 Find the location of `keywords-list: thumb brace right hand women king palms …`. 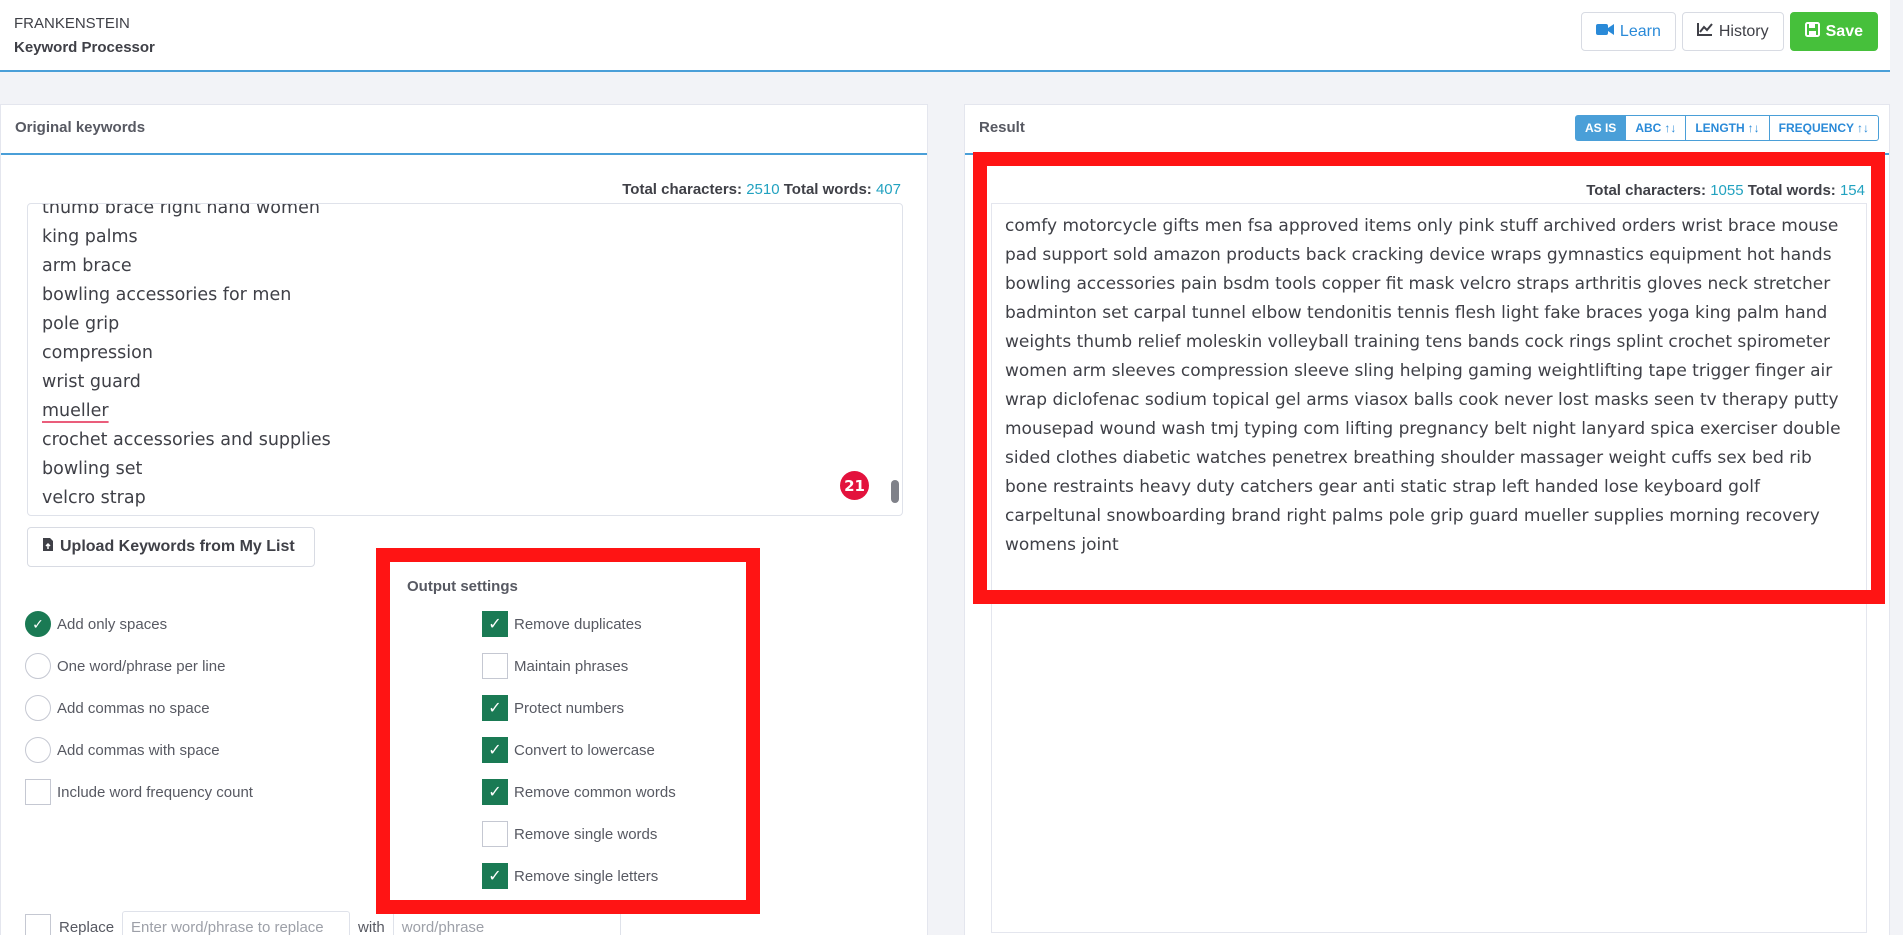

keywords-list: thumb brace right hand women king palms … is located at coordinates (186, 358).